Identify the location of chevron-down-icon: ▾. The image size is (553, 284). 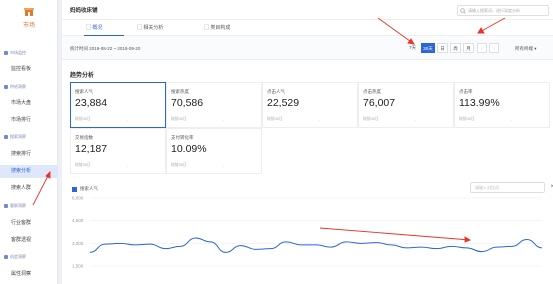
(535, 48).